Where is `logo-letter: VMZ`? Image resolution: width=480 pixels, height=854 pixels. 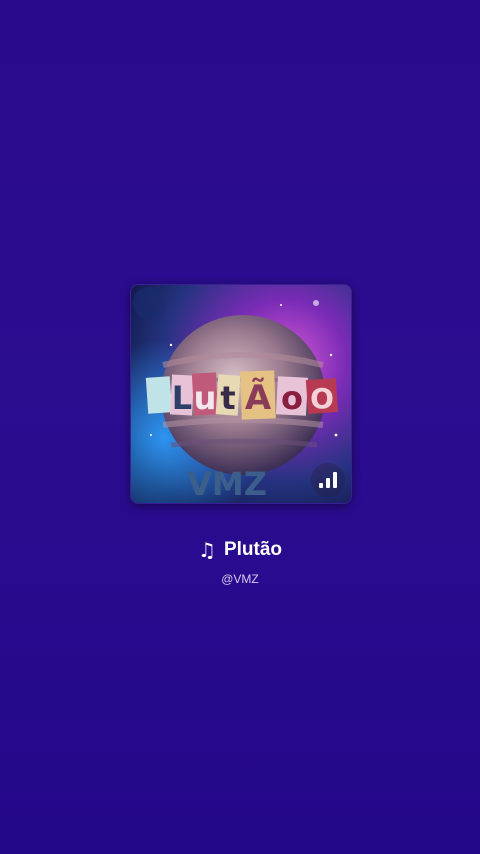
logo-letter: VMZ is located at coordinates (227, 484).